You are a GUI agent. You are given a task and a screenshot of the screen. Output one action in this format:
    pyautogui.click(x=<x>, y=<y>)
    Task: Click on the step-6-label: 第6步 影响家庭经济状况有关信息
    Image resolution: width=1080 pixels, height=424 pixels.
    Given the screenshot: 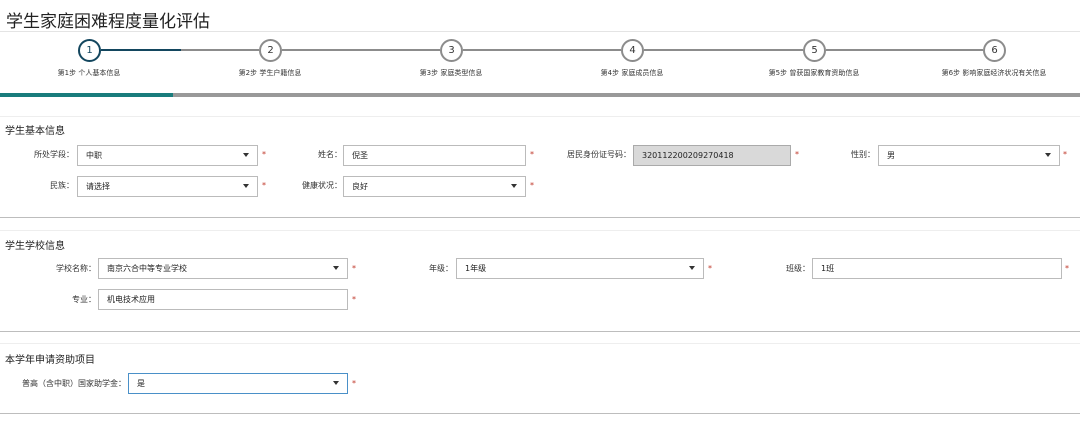 What is the action you would take?
    pyautogui.click(x=994, y=73)
    